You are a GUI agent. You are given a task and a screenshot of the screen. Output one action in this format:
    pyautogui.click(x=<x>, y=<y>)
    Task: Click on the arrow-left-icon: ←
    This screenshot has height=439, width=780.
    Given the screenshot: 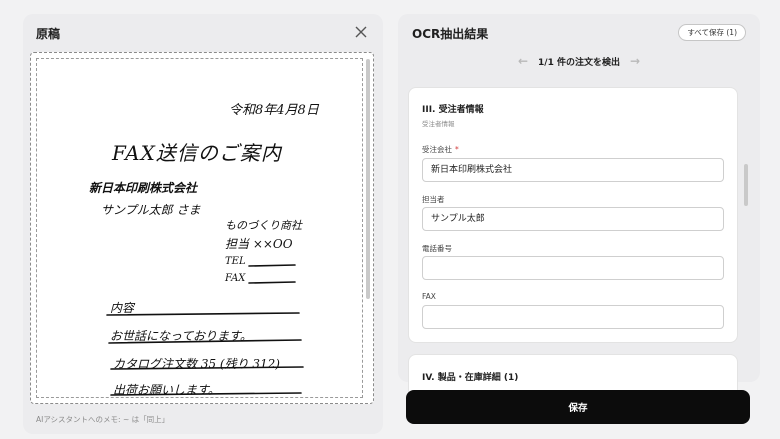 What is the action you would take?
    pyautogui.click(x=523, y=61)
    